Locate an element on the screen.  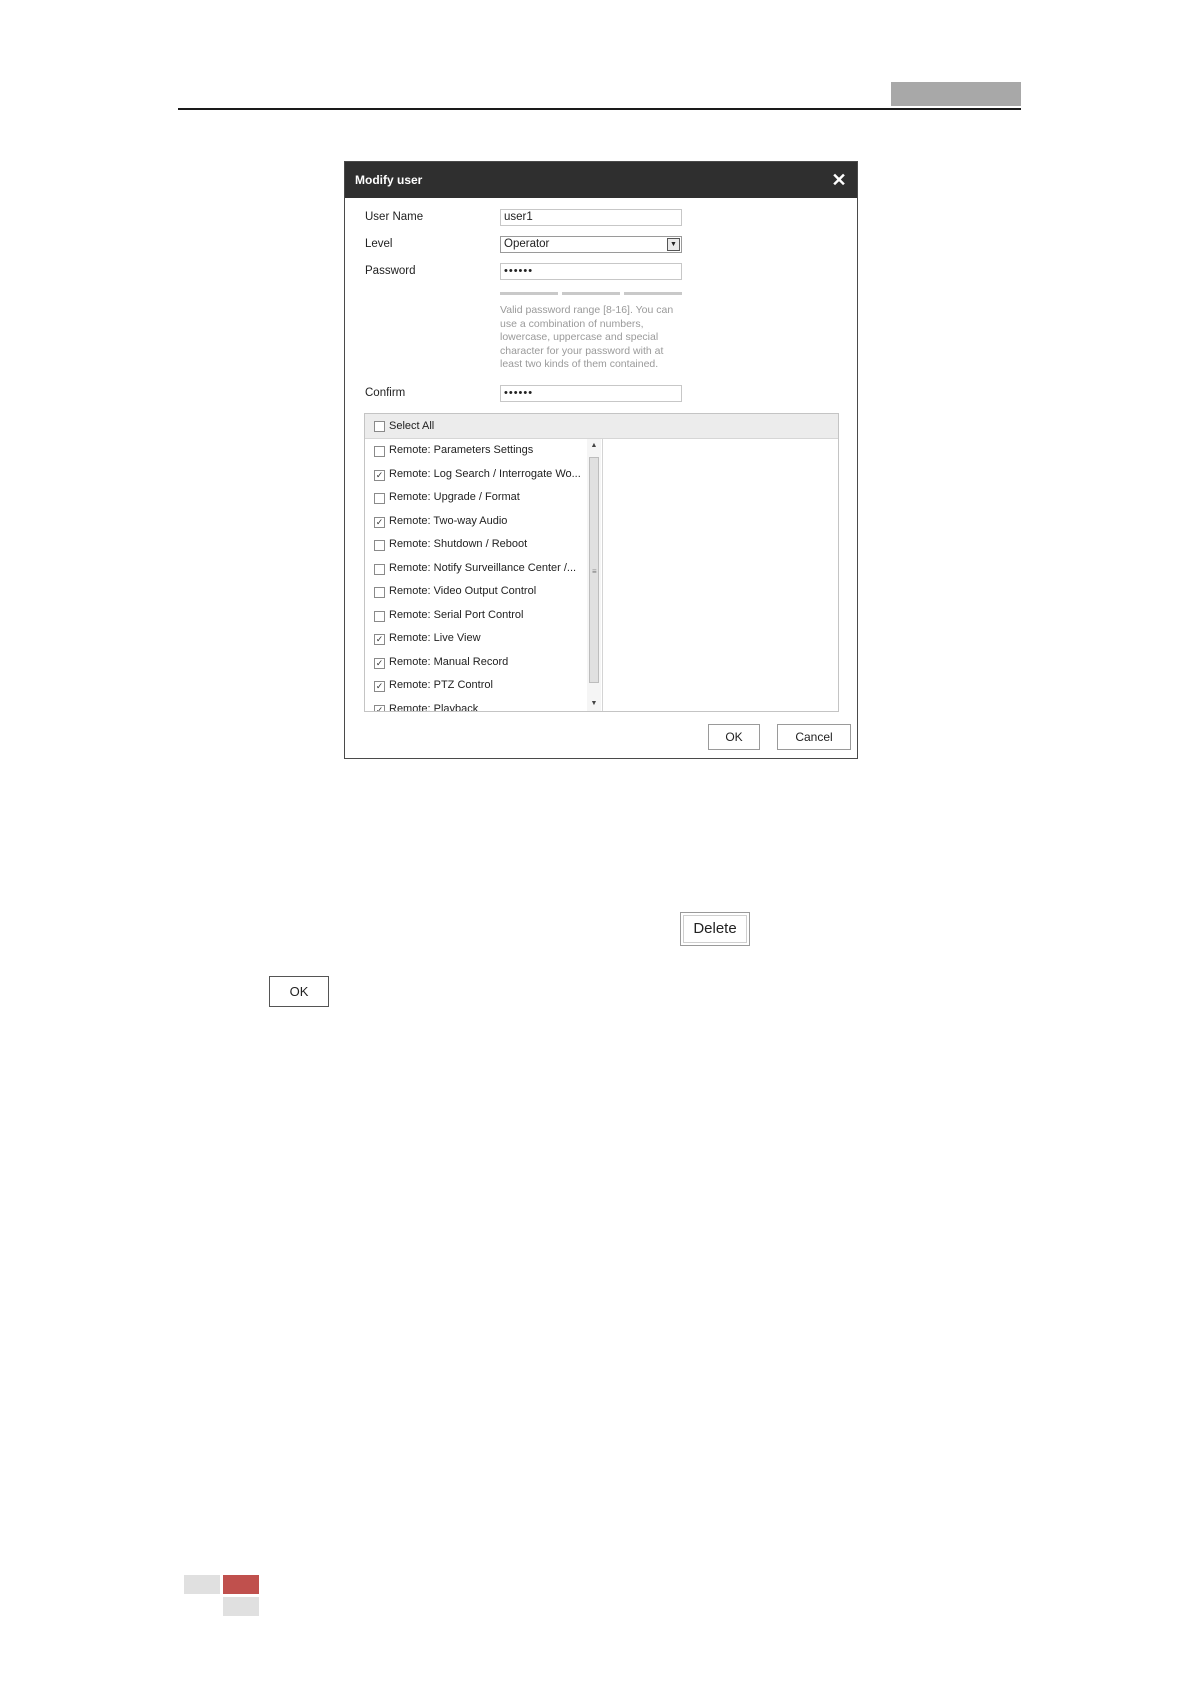
footer-block-red is located at coordinates (241, 1584).